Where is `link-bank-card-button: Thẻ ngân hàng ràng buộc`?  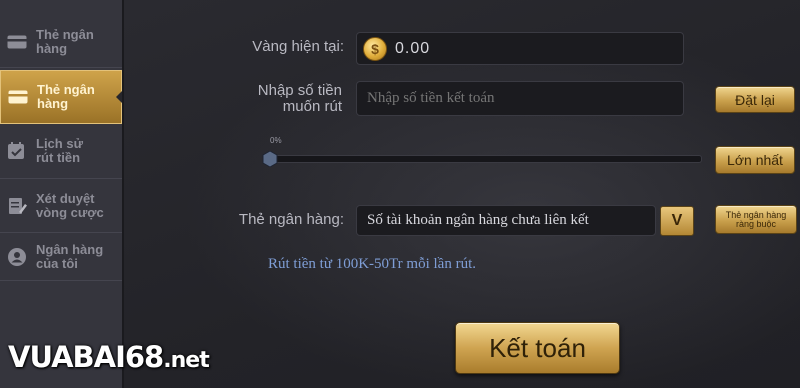
link-bank-card-button: Thẻ ngân hàng ràng buộc is located at coordinates (756, 219).